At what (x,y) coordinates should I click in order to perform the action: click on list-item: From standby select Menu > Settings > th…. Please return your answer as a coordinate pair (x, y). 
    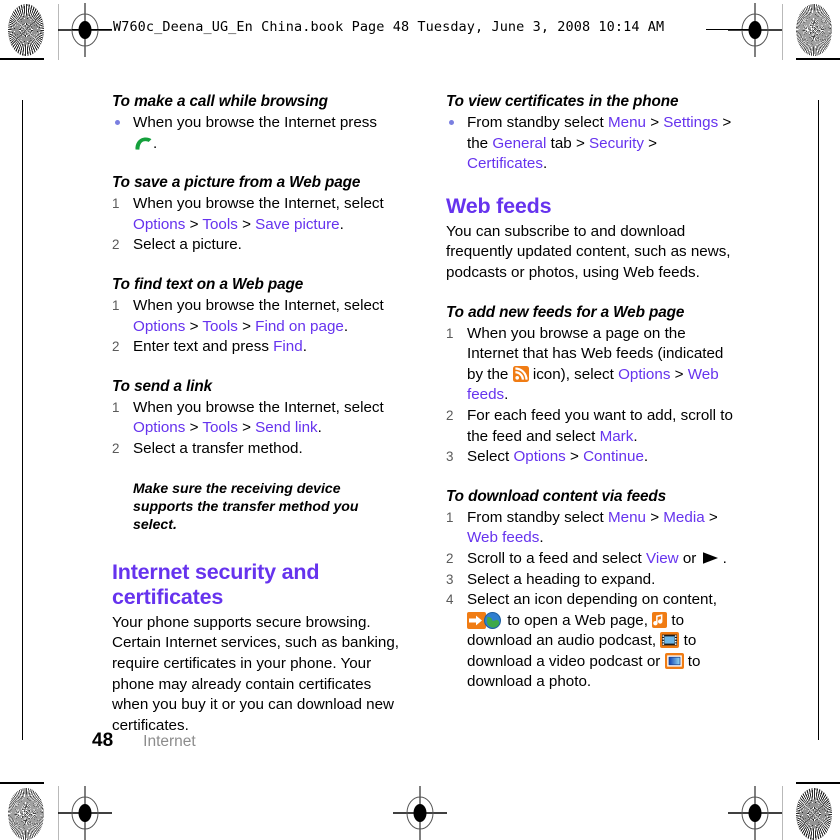
    Looking at the image, I should click on (590, 144).